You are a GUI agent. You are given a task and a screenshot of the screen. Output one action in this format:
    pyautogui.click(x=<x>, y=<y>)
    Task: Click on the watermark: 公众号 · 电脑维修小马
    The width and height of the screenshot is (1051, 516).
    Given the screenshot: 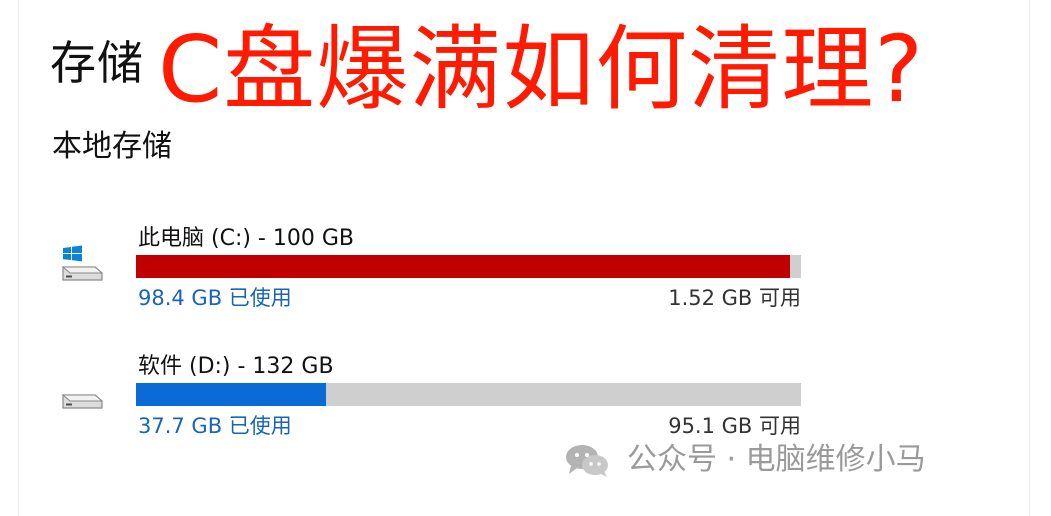 What is the action you would take?
    pyautogui.click(x=744, y=460)
    